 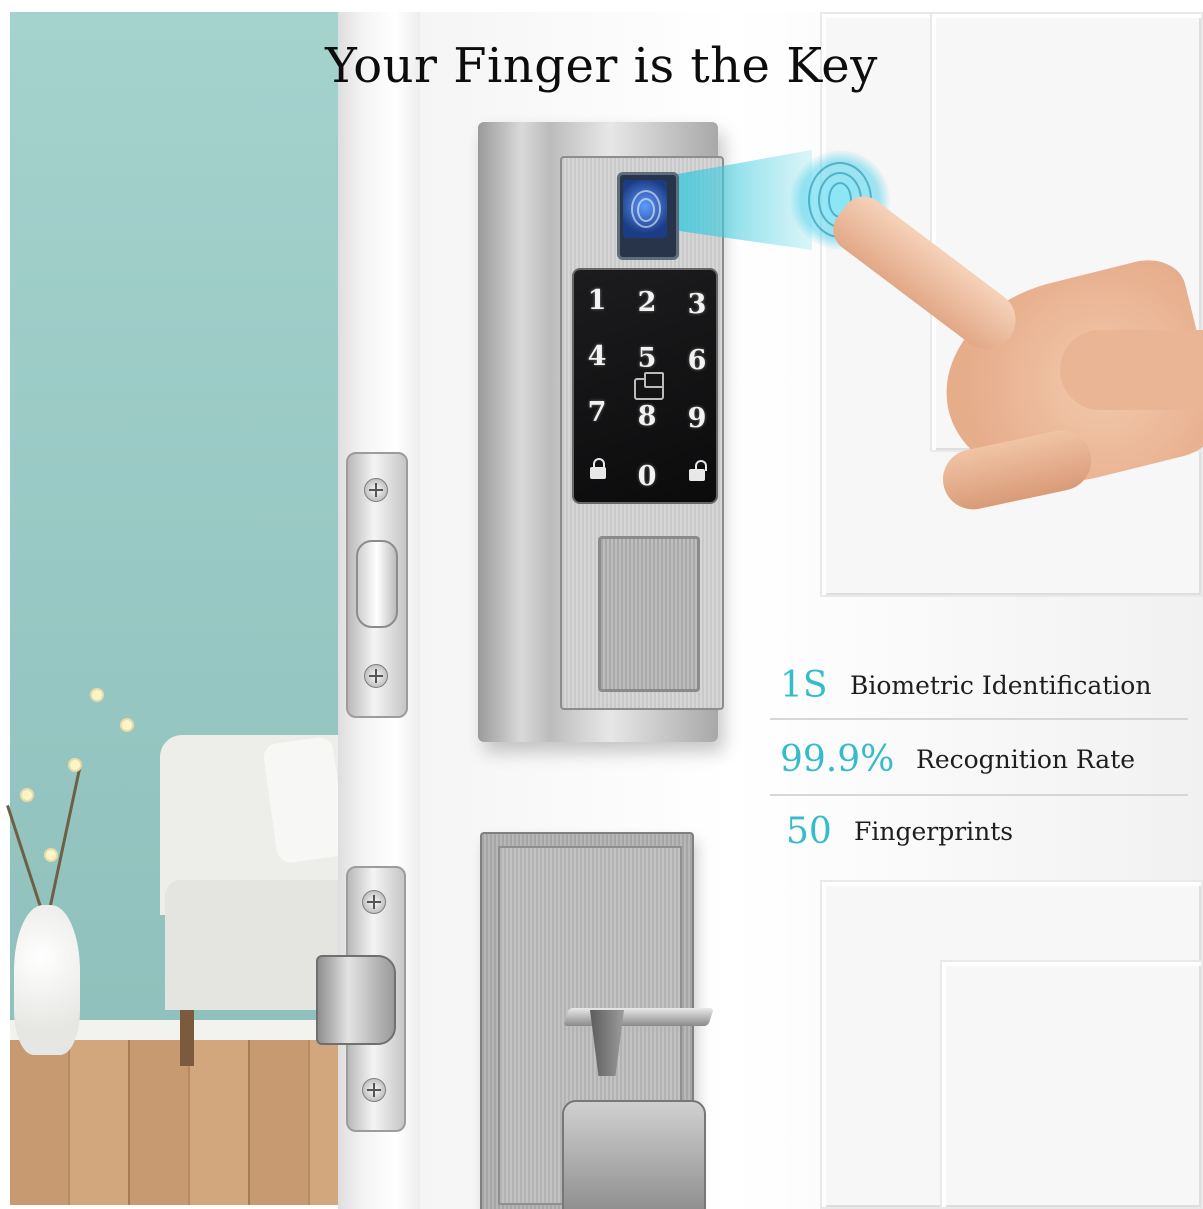 What do you see at coordinates (697, 305) in the screenshot?
I see `key-3: 3` at bounding box center [697, 305].